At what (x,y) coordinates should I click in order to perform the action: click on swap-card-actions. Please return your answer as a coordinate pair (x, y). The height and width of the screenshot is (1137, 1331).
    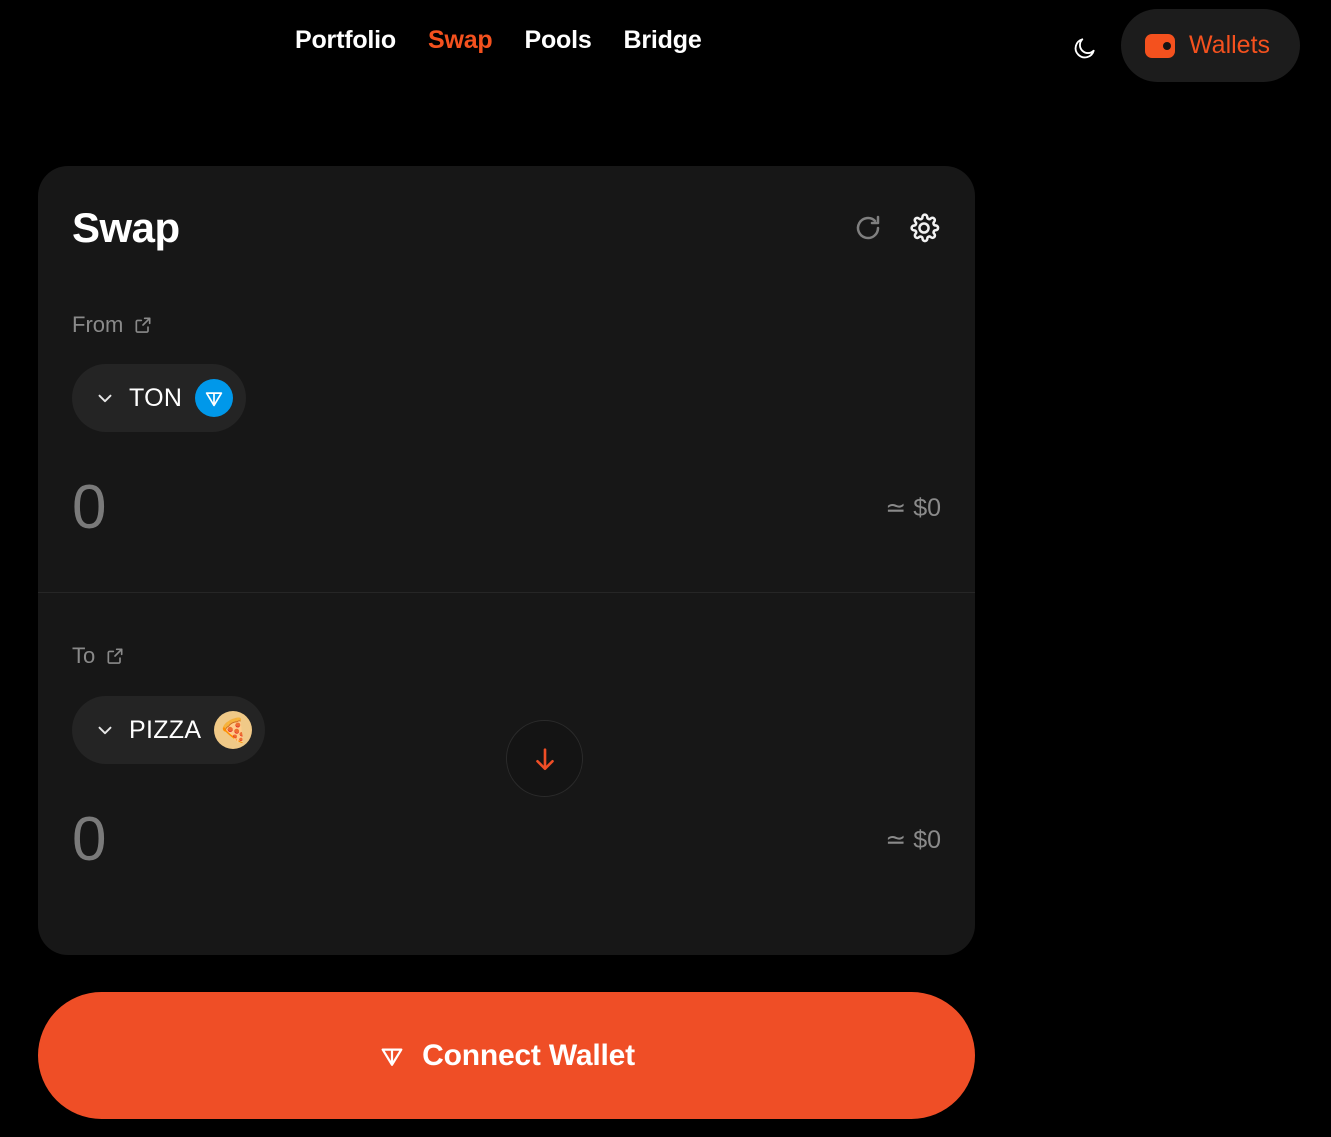
    Looking at the image, I should click on (896, 228).